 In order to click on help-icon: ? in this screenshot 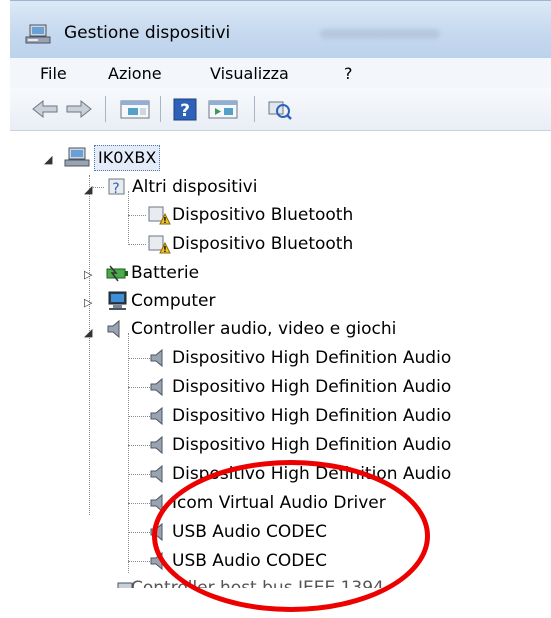, I will do `click(185, 109)`.